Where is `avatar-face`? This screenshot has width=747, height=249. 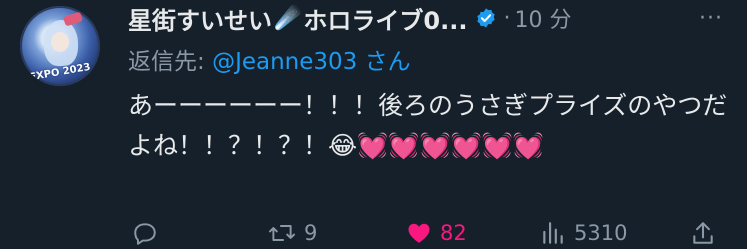
avatar-face is located at coordinates (60, 42).